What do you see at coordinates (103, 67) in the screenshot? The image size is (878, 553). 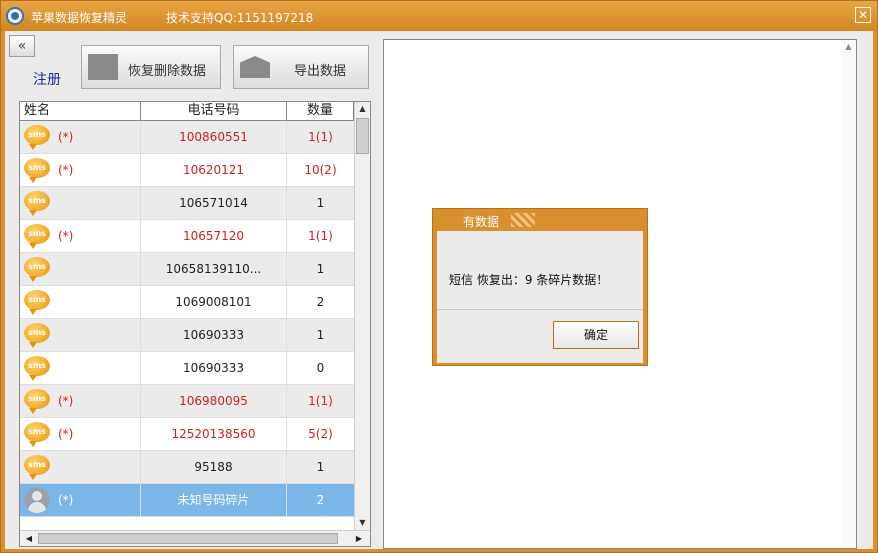 I see `restore-icon` at bounding box center [103, 67].